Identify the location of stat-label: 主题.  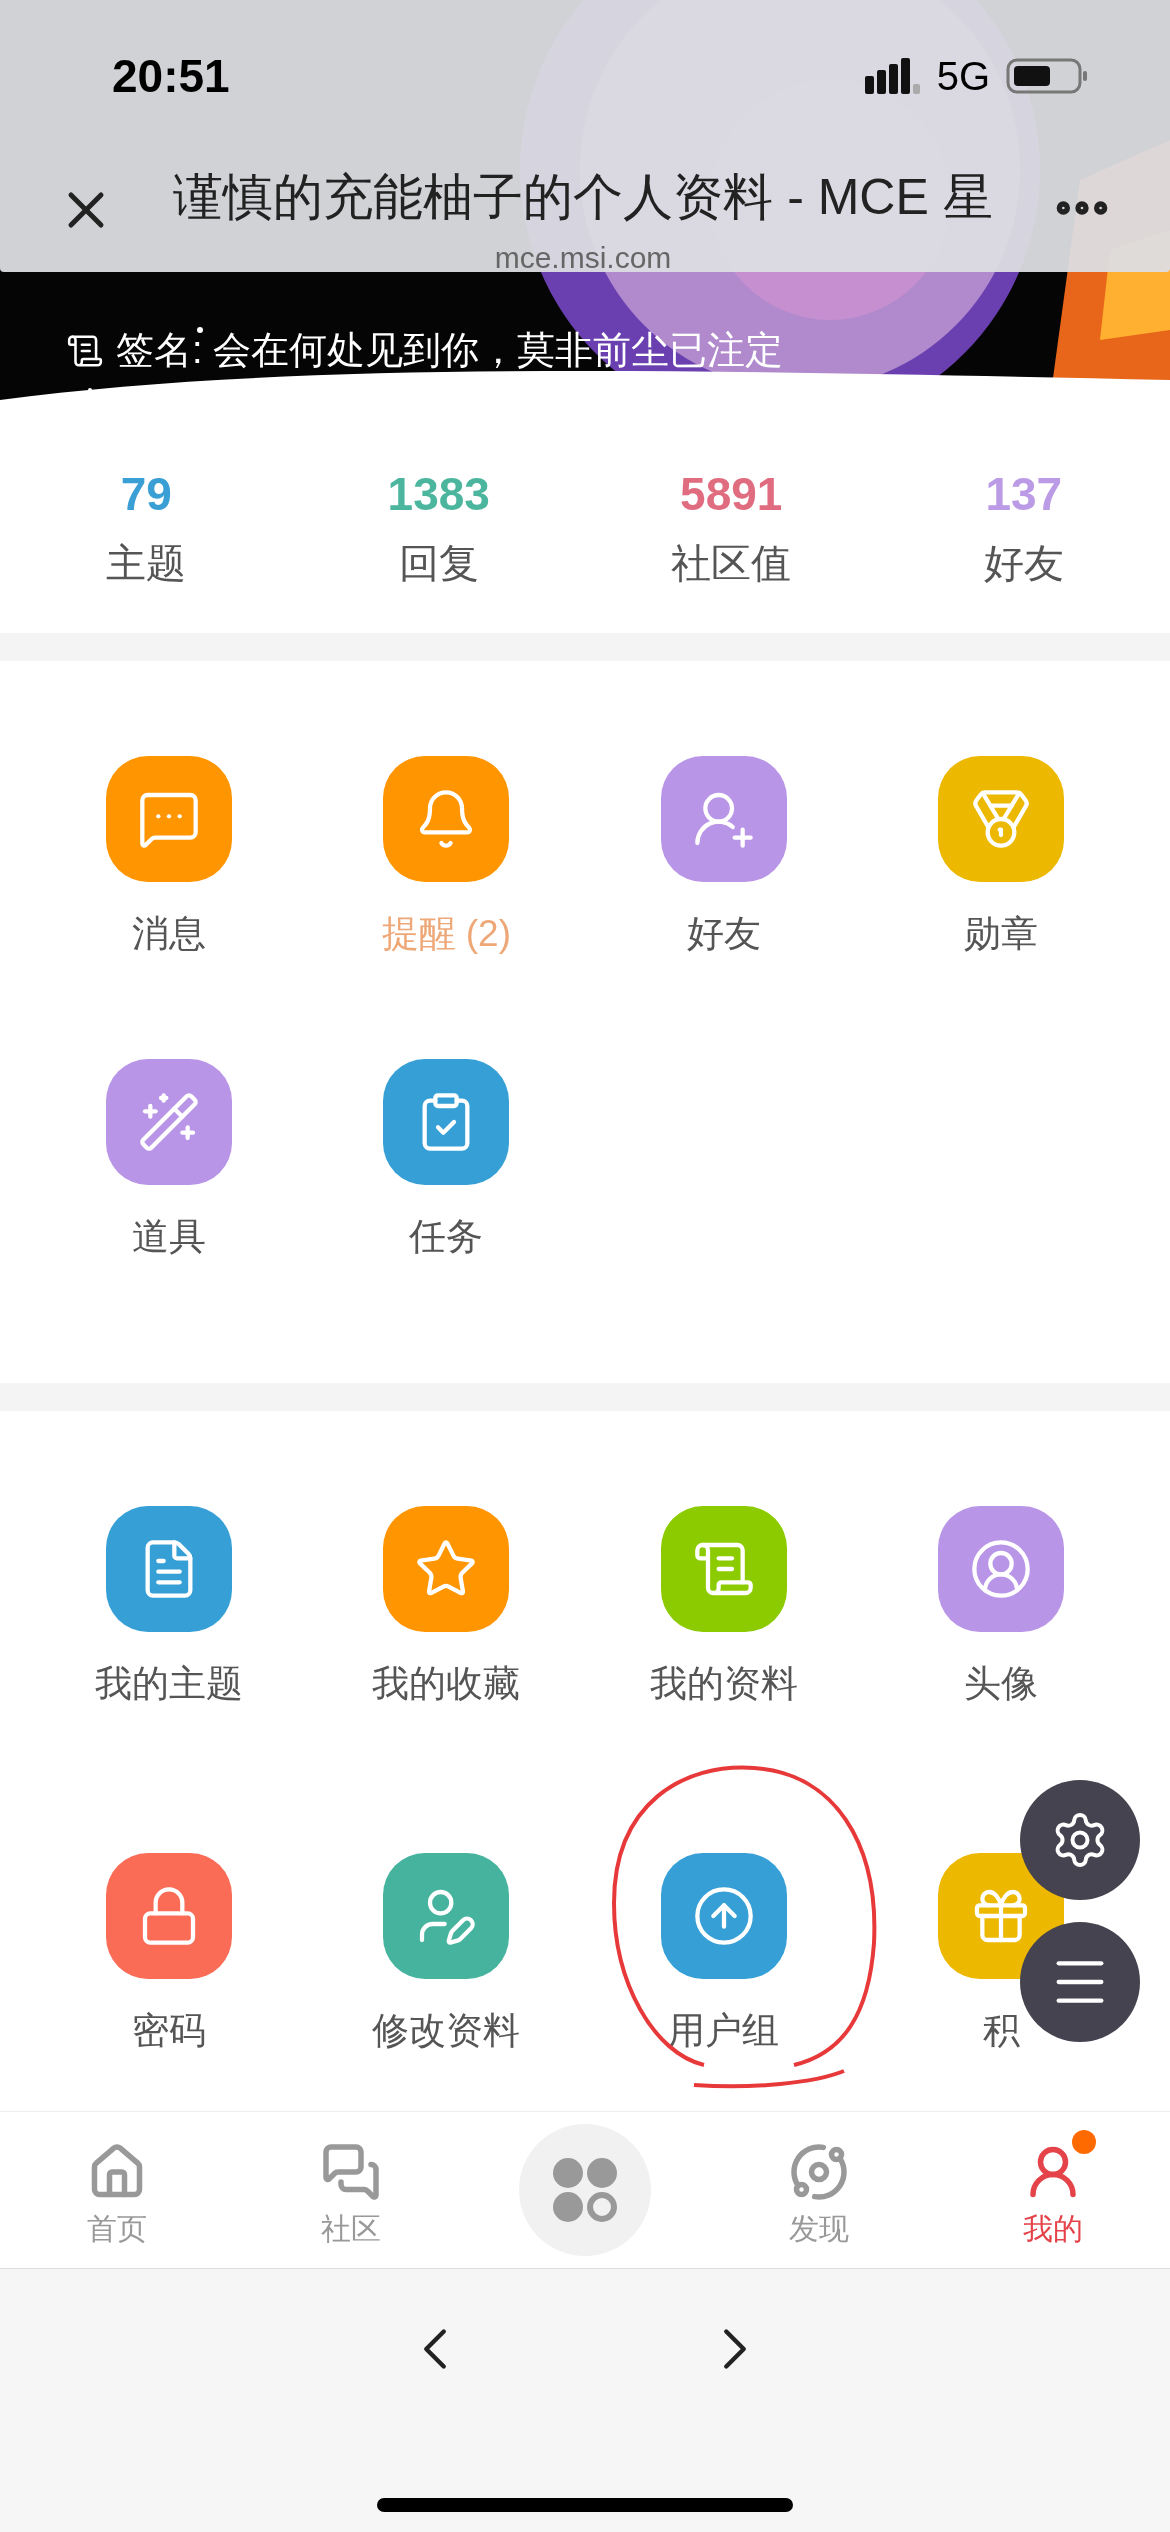
(146, 563).